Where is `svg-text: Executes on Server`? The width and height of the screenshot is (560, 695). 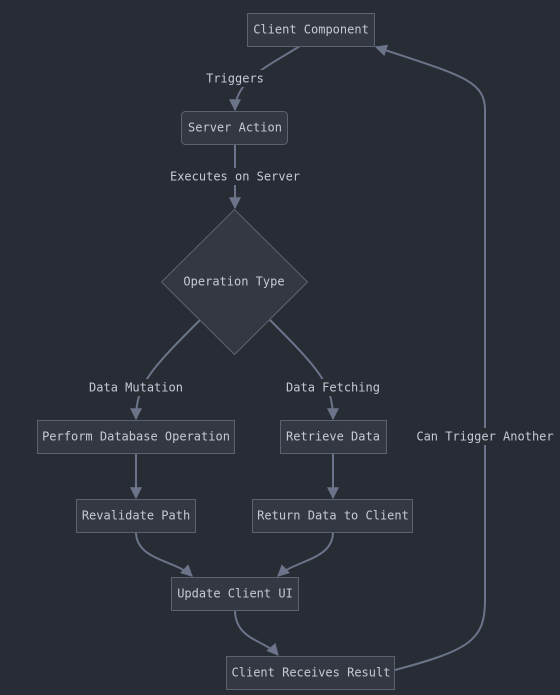 svg-text: Executes on Server is located at coordinates (235, 177).